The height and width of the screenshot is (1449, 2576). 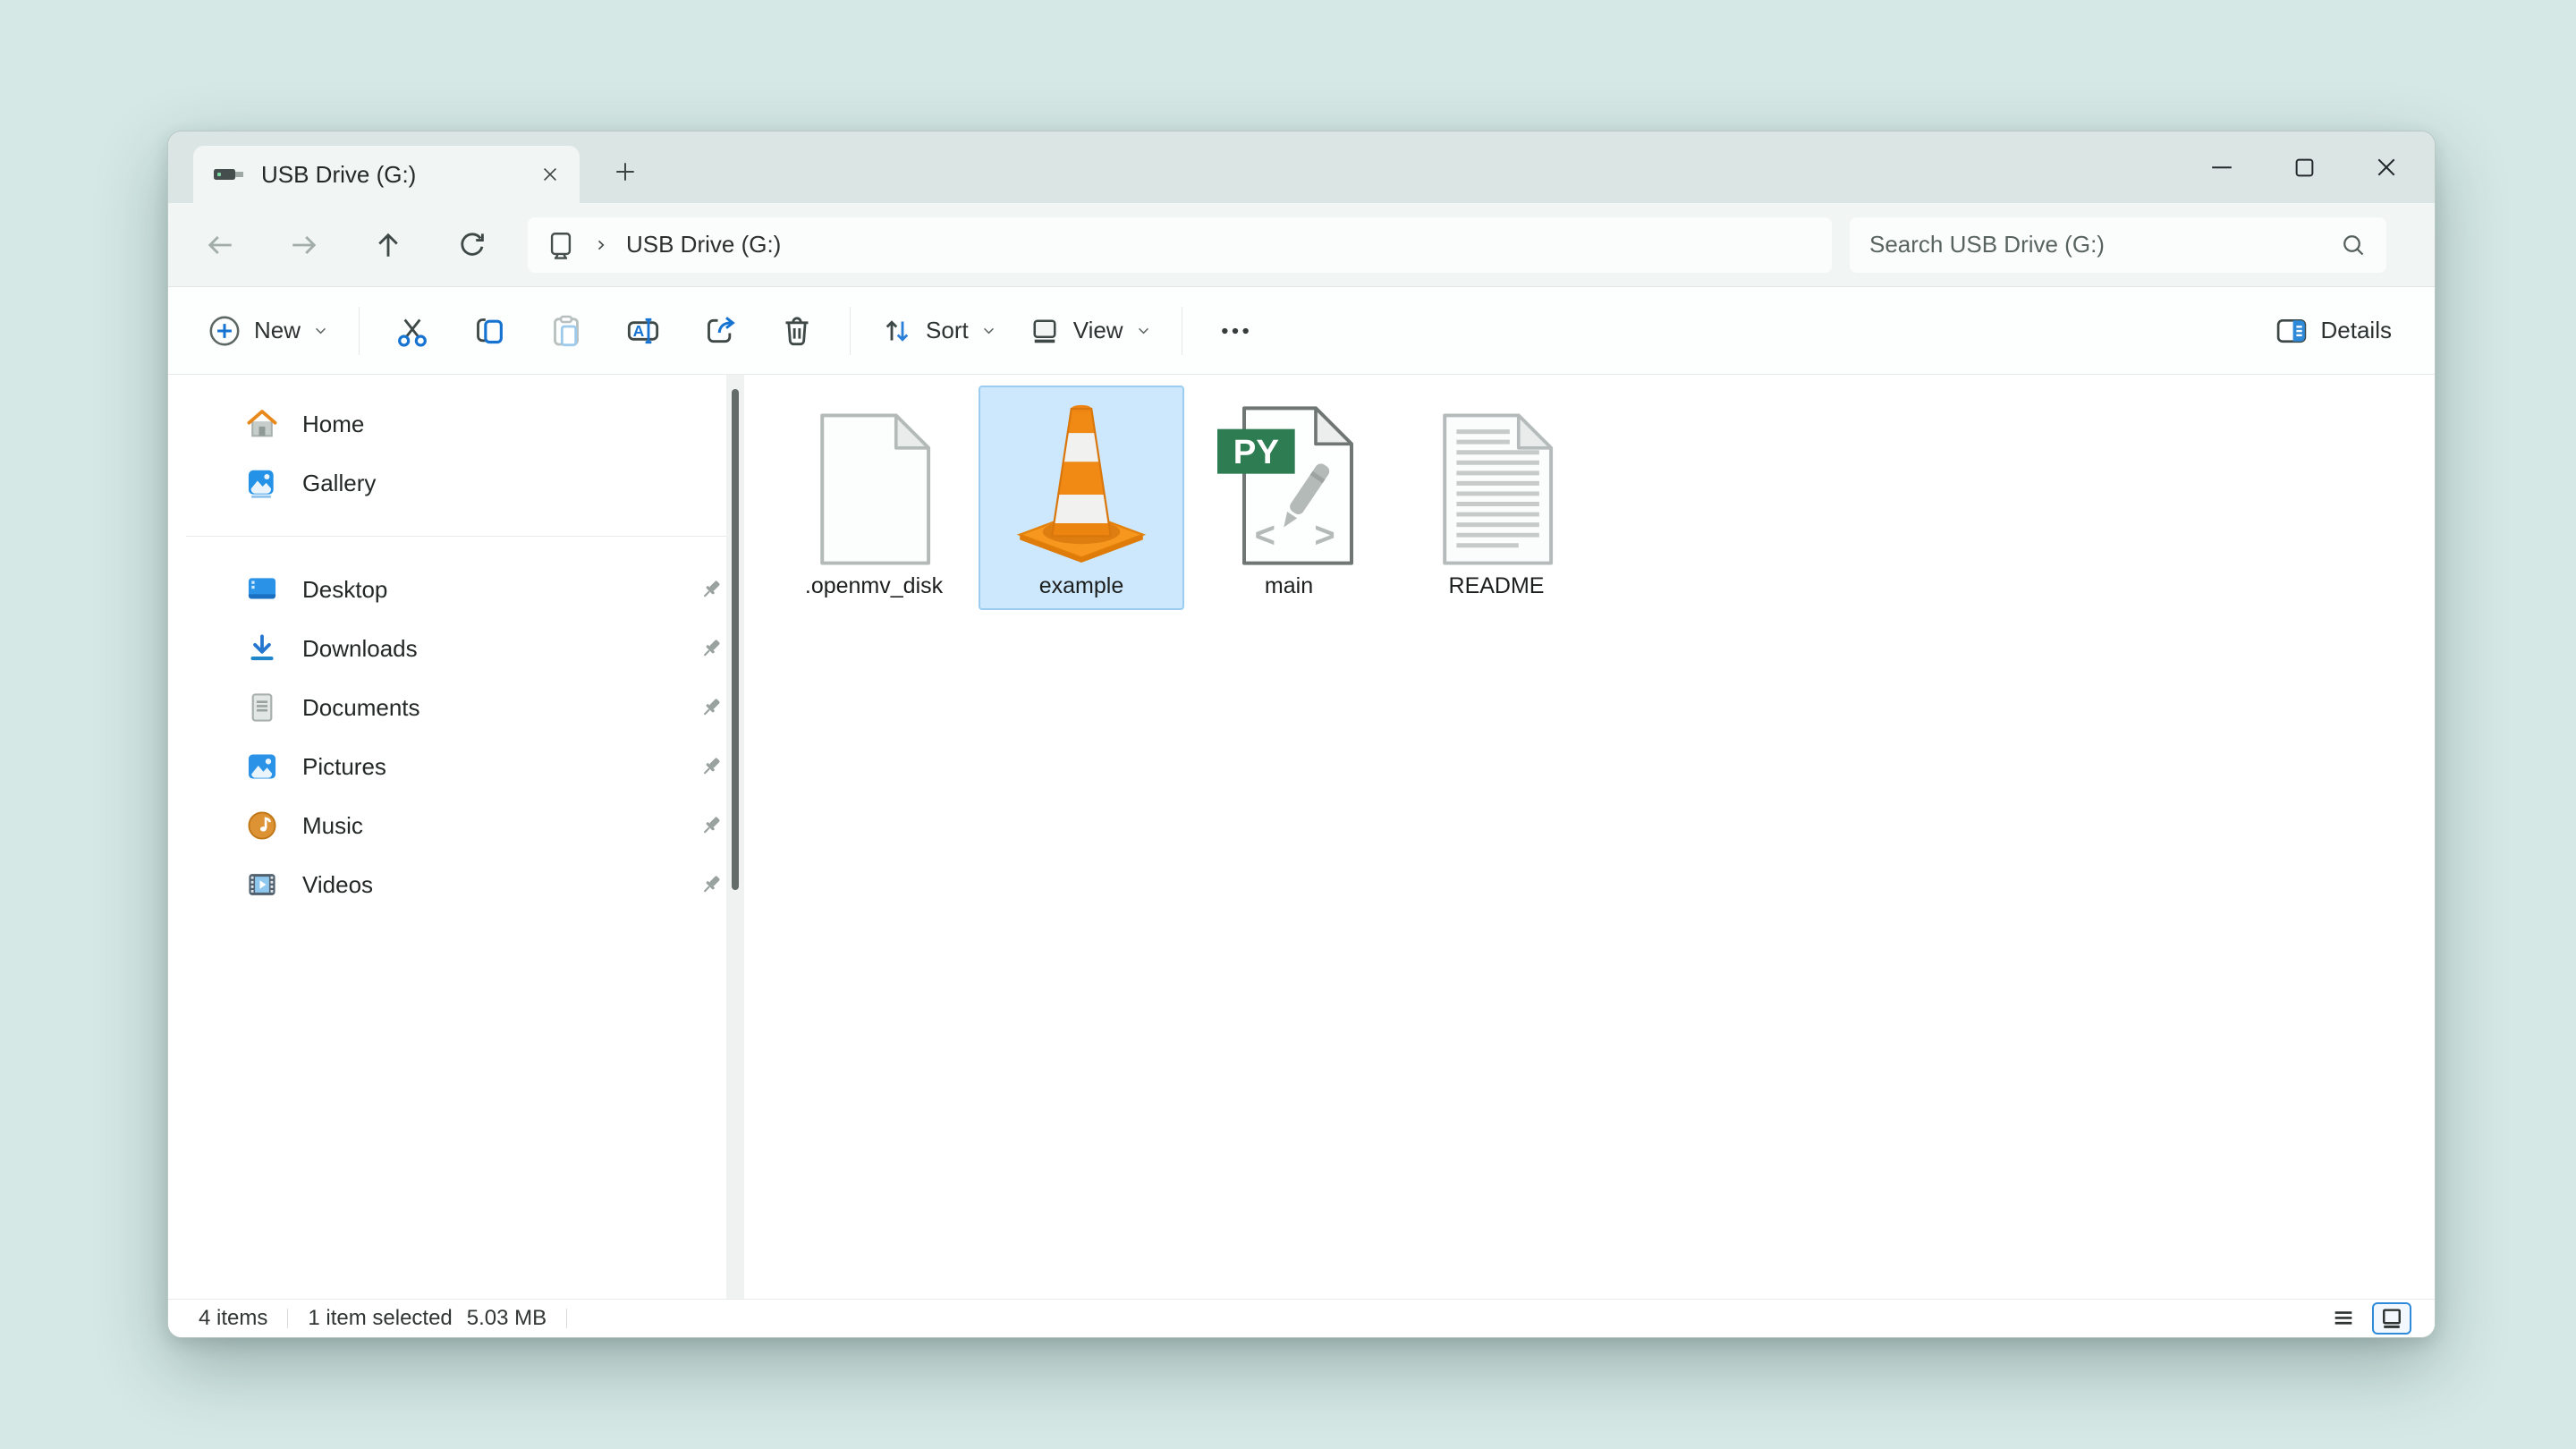 What do you see at coordinates (720, 331) in the screenshot?
I see `share-button` at bounding box center [720, 331].